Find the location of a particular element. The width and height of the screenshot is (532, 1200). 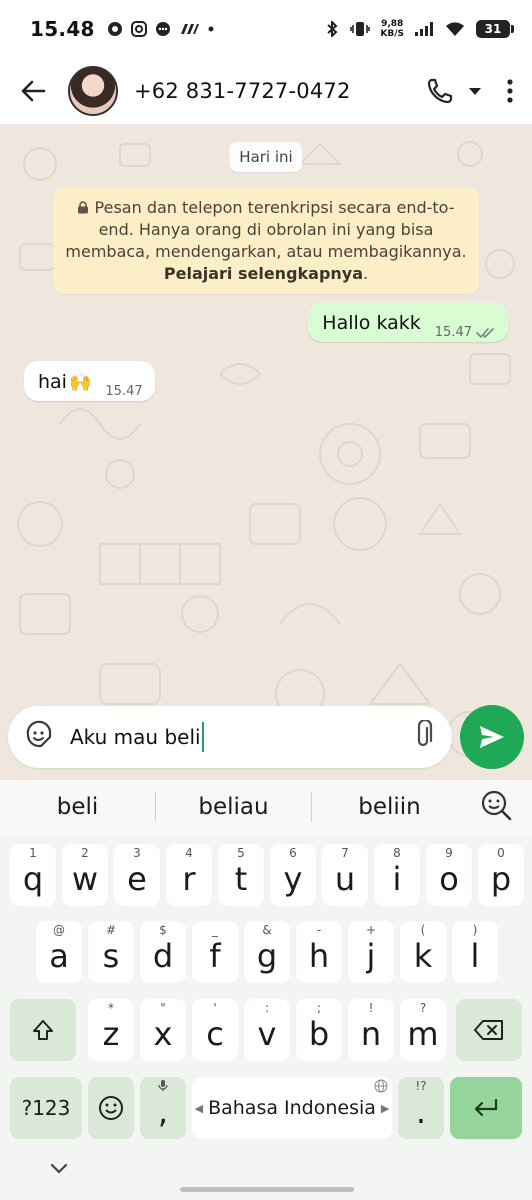

key-i: 8i is located at coordinates (397, 875).